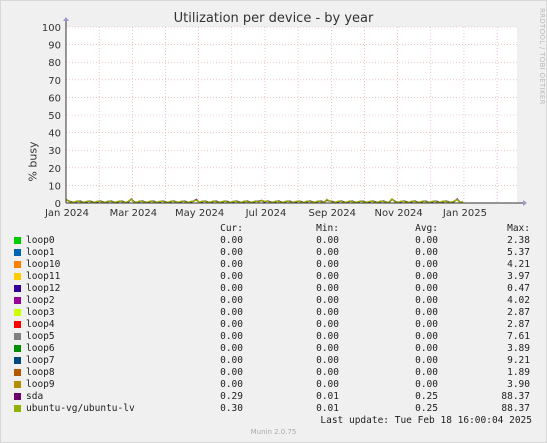 This screenshot has width=547, height=443. Describe the element at coordinates (426, 228) in the screenshot. I see `legend-header-avg: Avg:` at that location.